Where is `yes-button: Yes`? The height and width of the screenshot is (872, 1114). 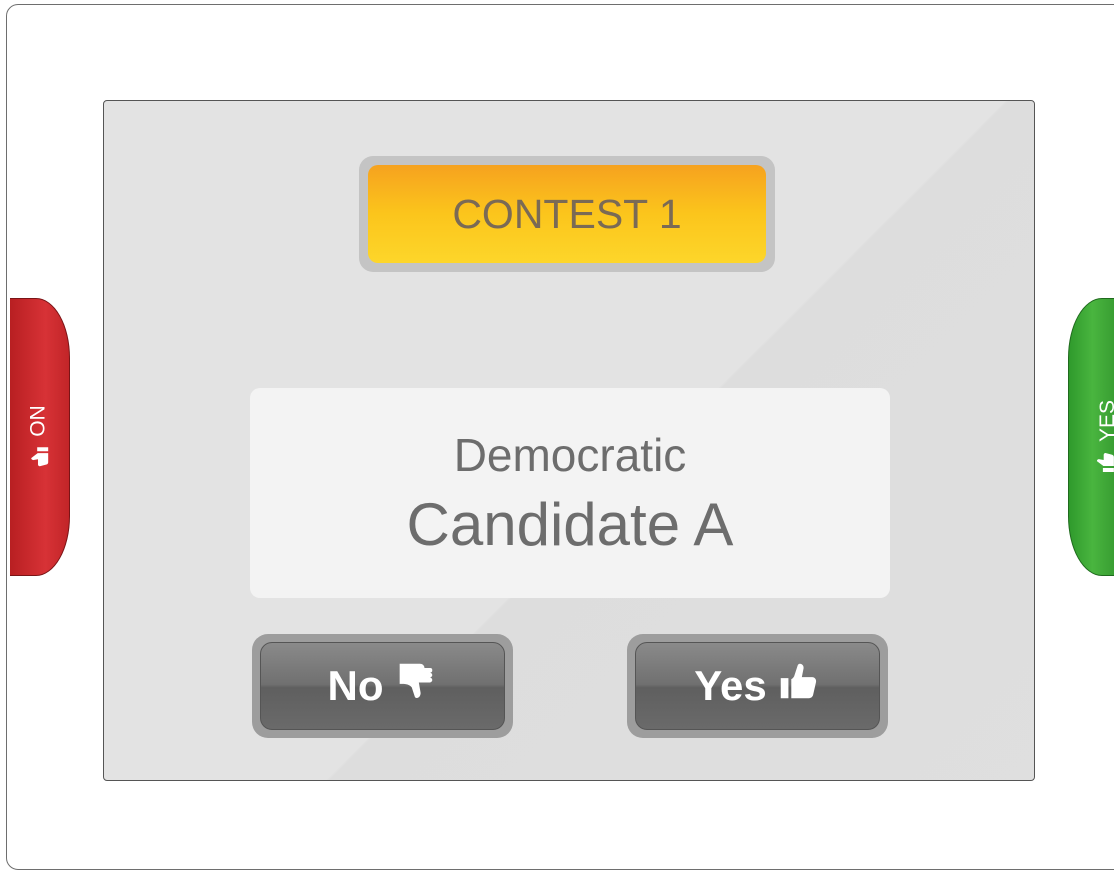
yes-button: Yes is located at coordinates (757, 686).